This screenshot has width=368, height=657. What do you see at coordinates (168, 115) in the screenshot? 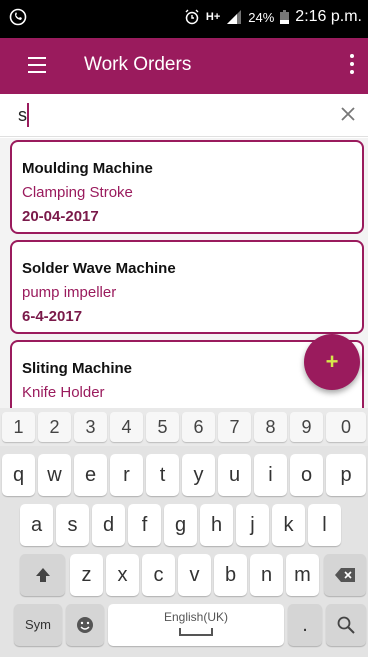
I see `search-input` at bounding box center [168, 115].